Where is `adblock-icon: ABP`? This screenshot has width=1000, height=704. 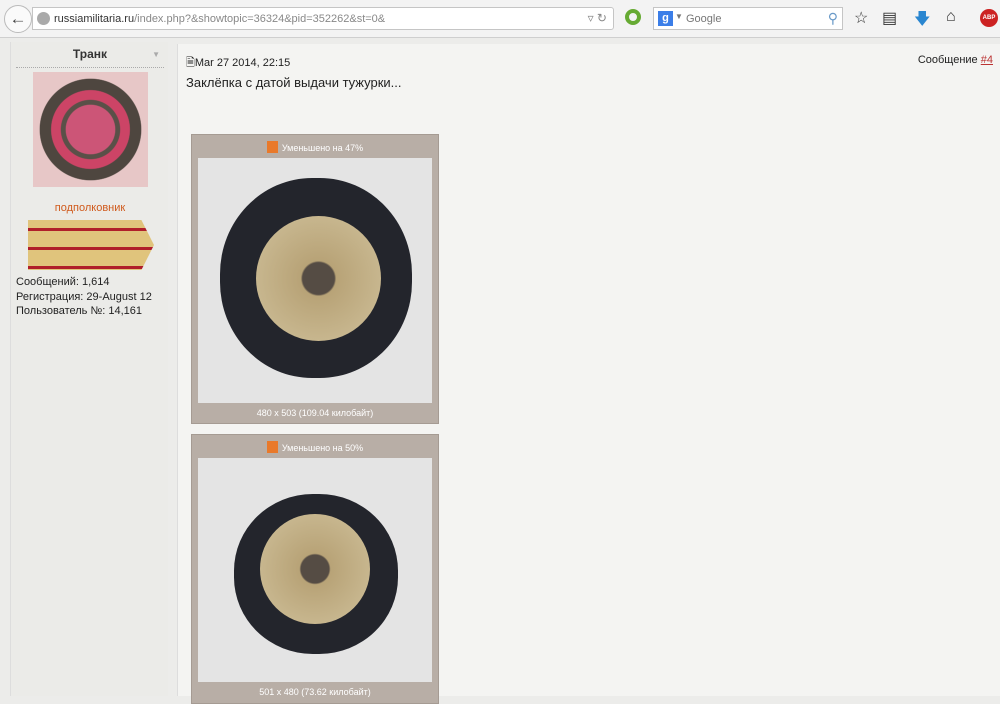
adblock-icon: ABP is located at coordinates (989, 18).